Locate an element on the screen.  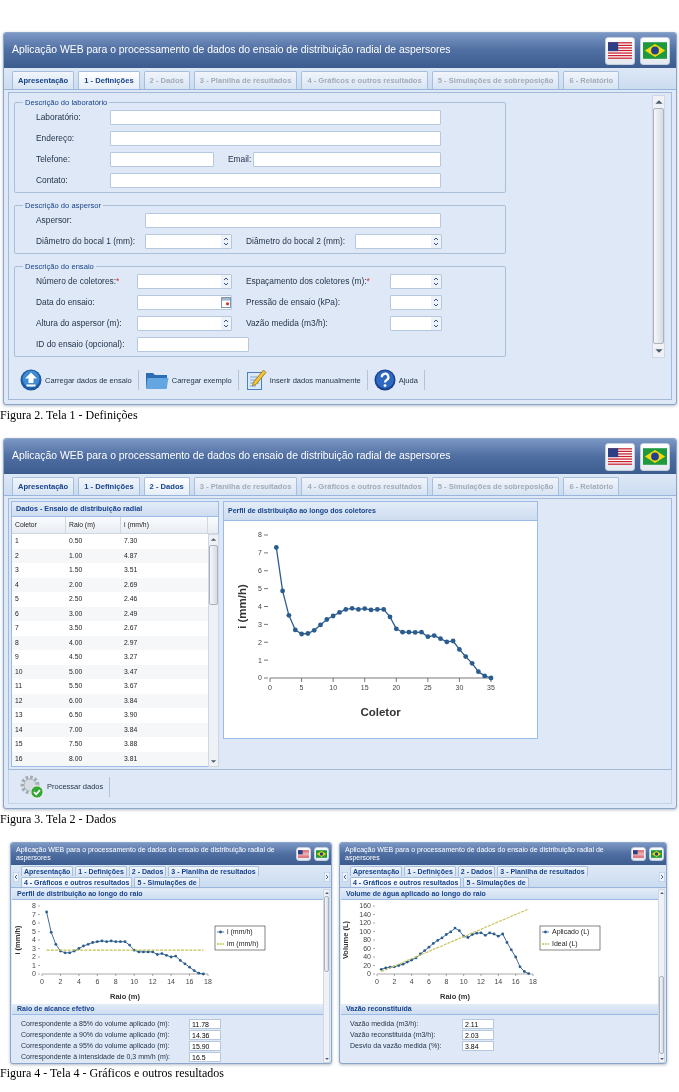
figure-caption: Figura 2. Tela 1 - Definições is located at coordinates (69, 415).